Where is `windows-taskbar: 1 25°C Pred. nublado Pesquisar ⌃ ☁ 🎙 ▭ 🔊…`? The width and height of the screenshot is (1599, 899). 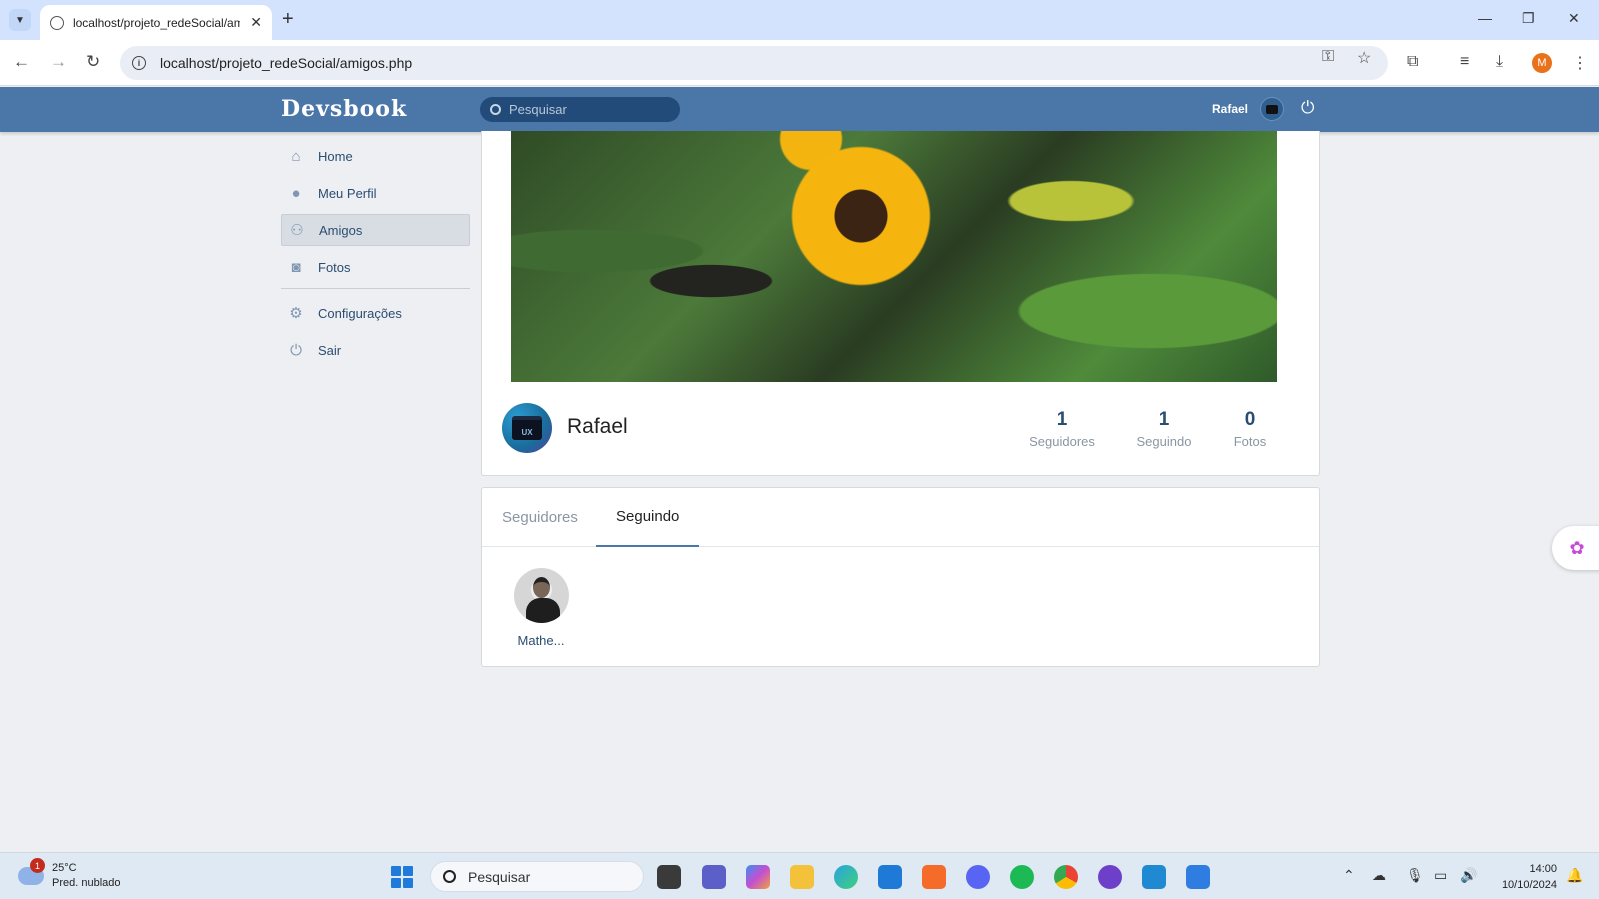
windows-taskbar: 1 25°C Pred. nublado Pesquisar ⌃ ☁ 🎙 ▭ 🔊… is located at coordinates (799, 875).